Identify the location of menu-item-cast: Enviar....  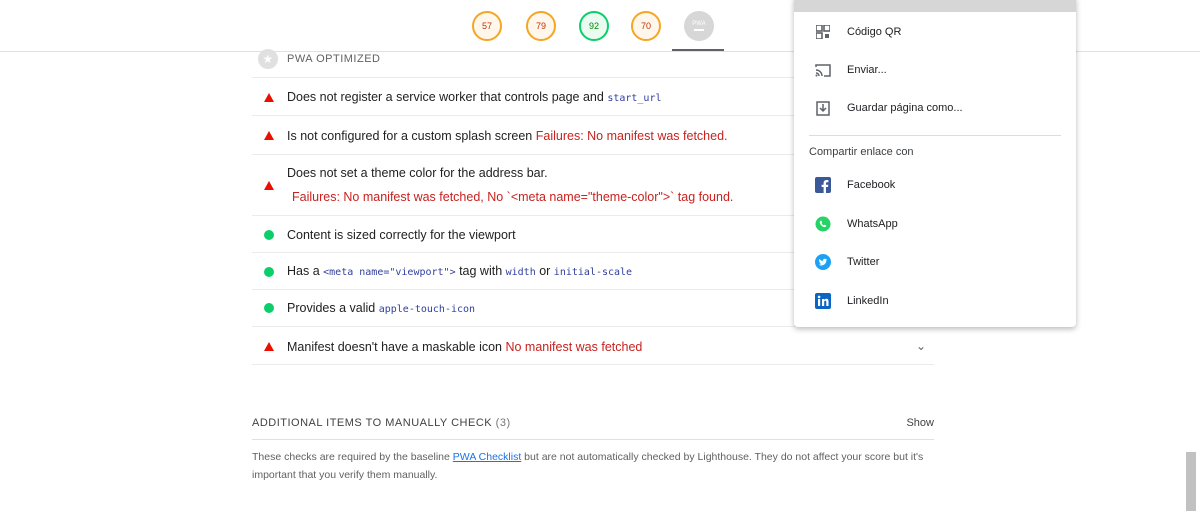
(935, 70).